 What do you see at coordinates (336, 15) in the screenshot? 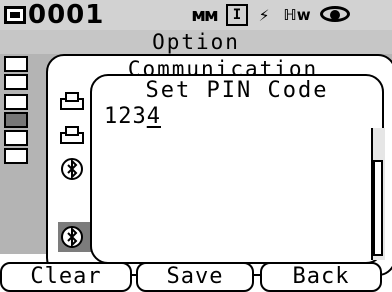
I see `eye-icon` at bounding box center [336, 15].